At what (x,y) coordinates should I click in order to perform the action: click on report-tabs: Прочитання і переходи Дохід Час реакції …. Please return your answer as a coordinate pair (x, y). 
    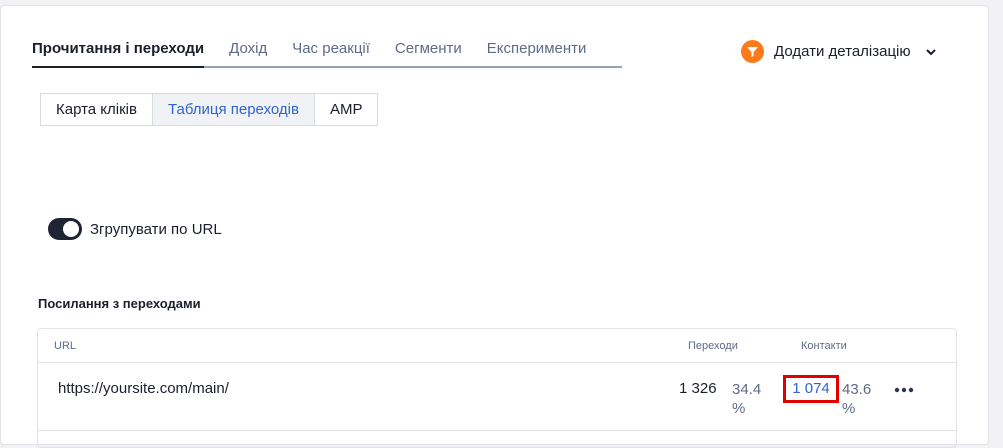
    Looking at the image, I should click on (327, 54).